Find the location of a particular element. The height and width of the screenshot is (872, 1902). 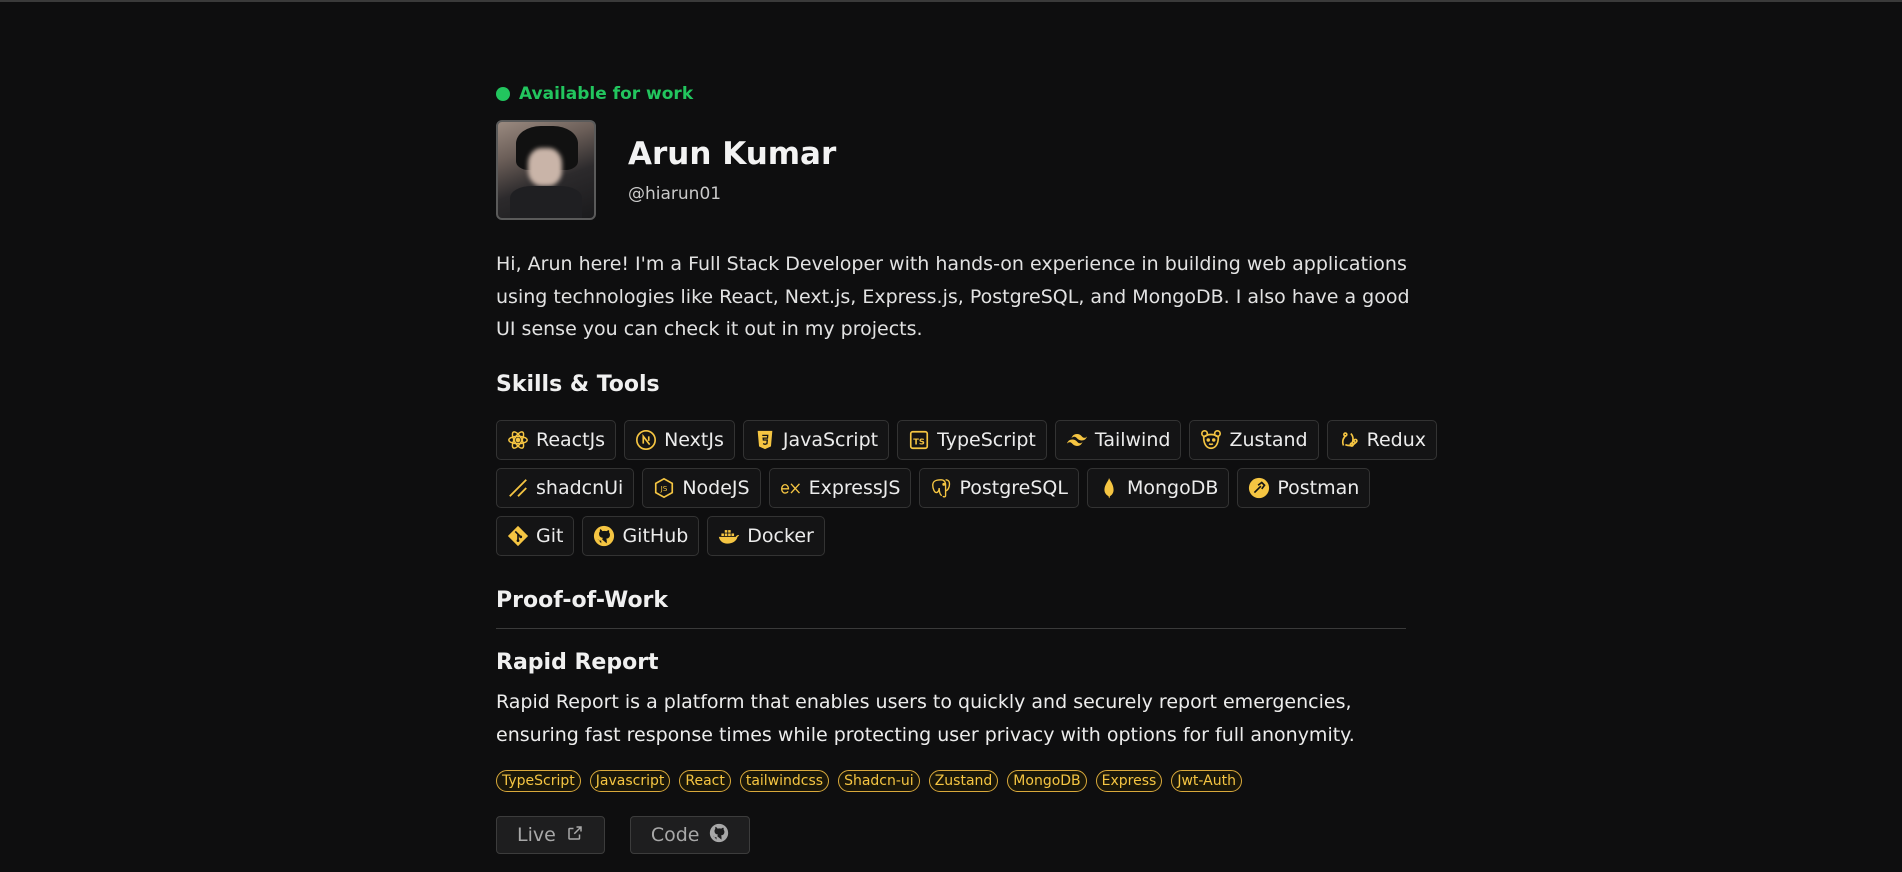

docker-icon is located at coordinates (729, 536).